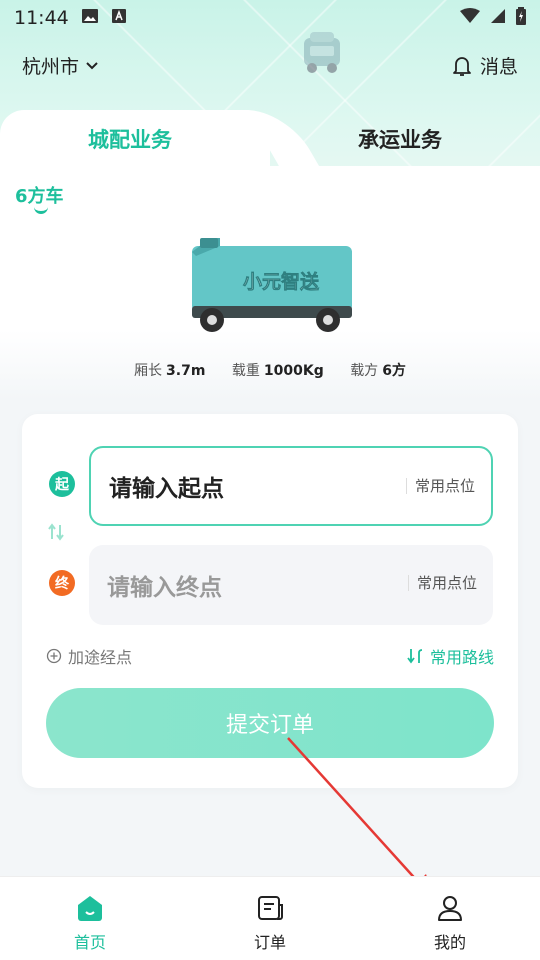 Image resolution: width=540 pixels, height=960 pixels. What do you see at coordinates (170, 371) in the screenshot?
I see `spec-box-length: 厢长 3.7m` at bounding box center [170, 371].